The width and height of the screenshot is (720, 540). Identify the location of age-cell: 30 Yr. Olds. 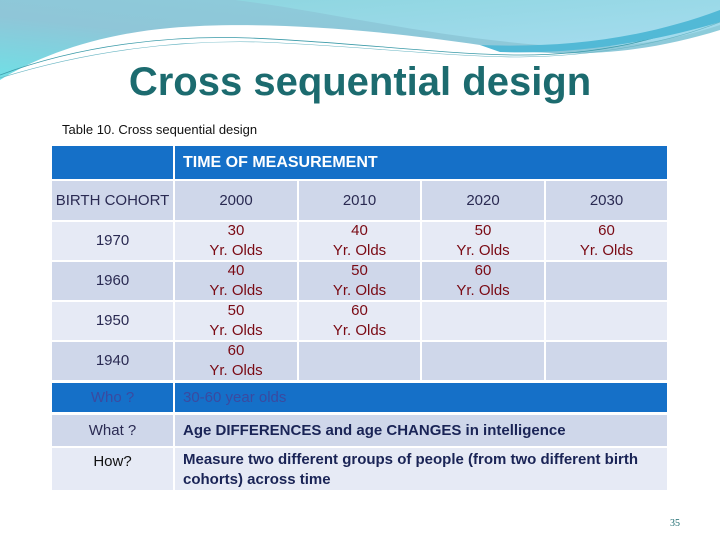
(236, 241).